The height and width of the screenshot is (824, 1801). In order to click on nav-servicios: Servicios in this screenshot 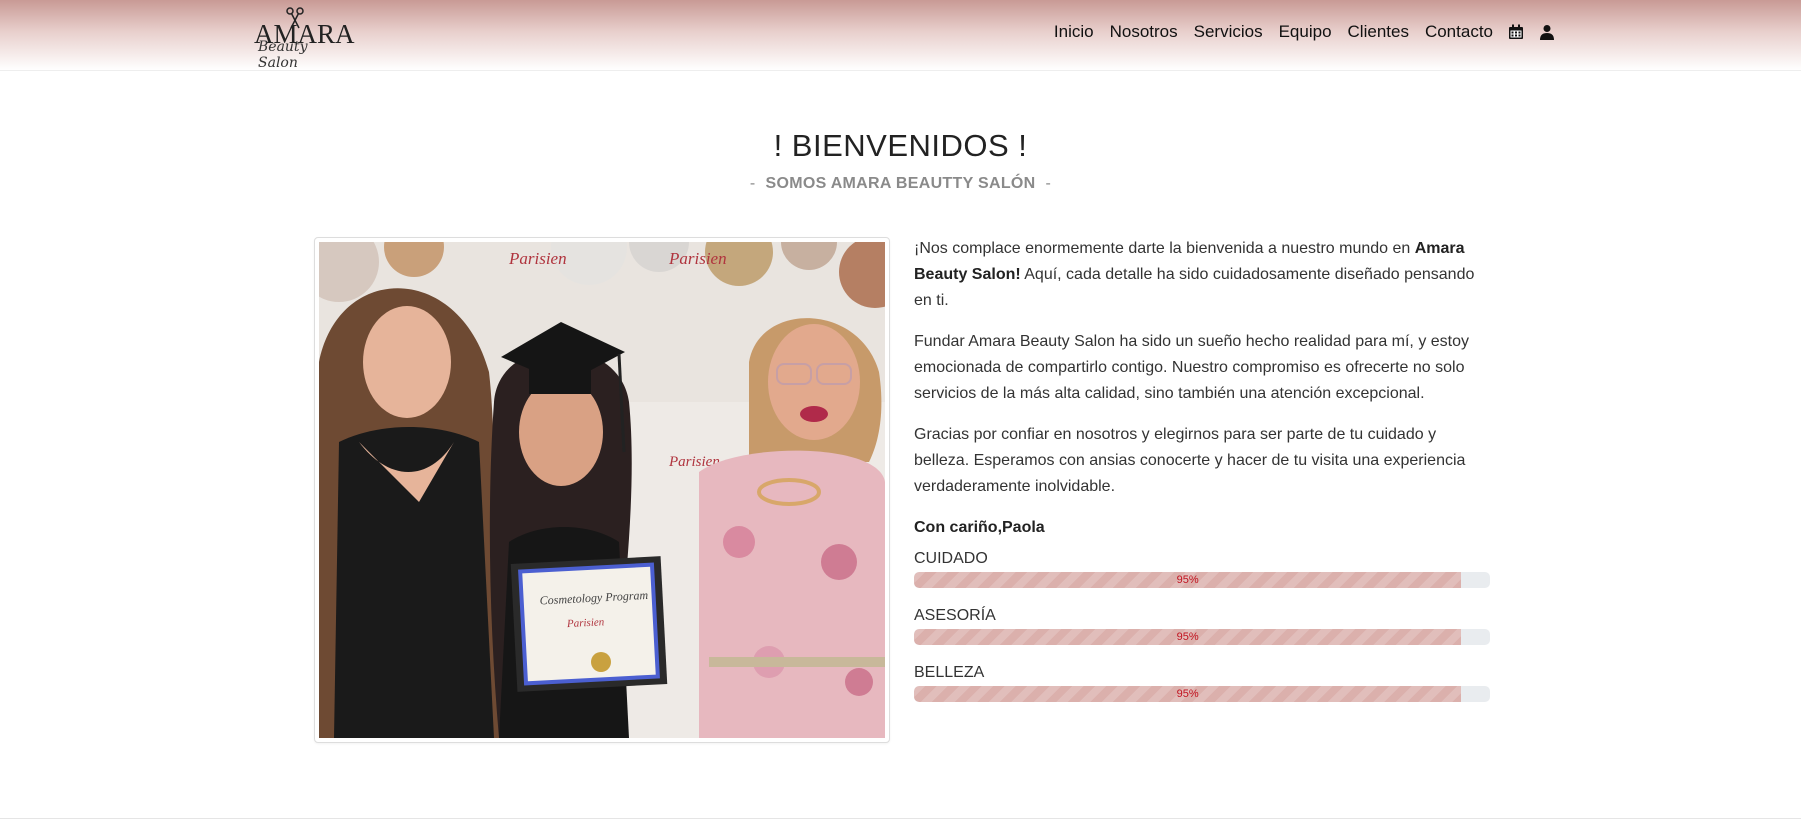, I will do `click(1228, 32)`.